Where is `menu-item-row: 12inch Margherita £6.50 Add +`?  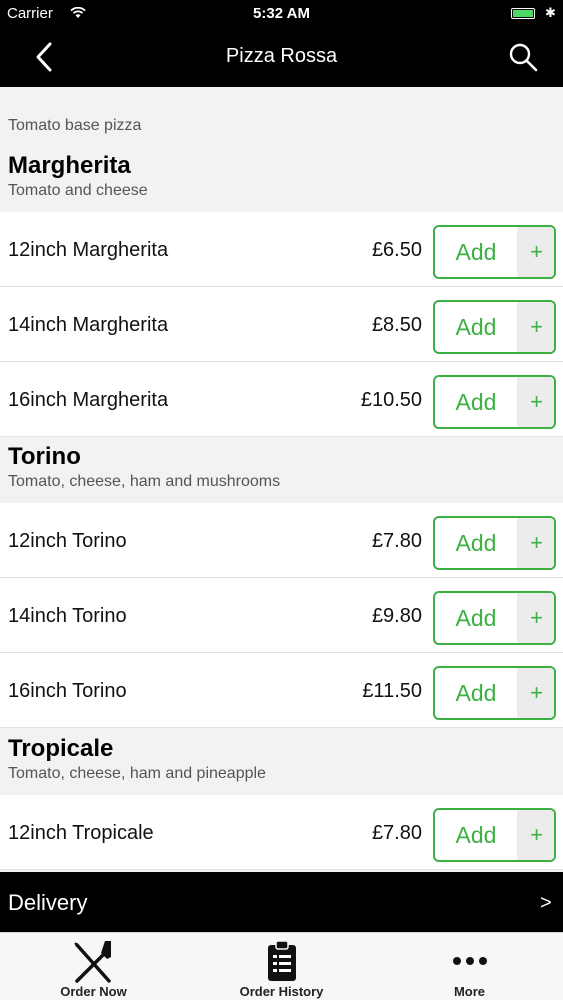 menu-item-row: 12inch Margherita £6.50 Add + is located at coordinates (281, 249).